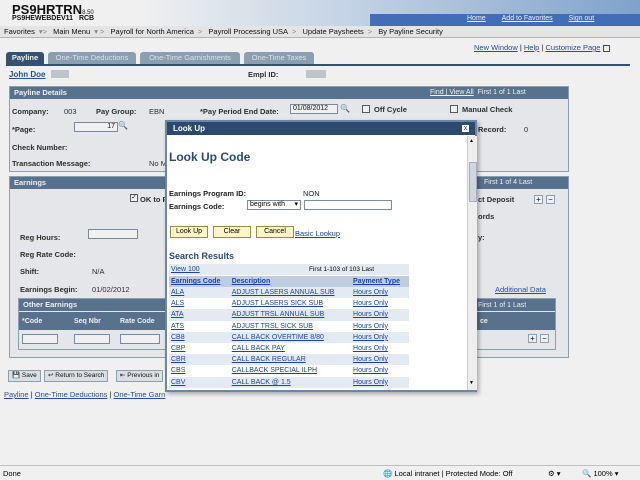 The image size is (640, 480). Describe the element at coordinates (275, 232) in the screenshot. I see `cancel-button: Cancel` at that location.